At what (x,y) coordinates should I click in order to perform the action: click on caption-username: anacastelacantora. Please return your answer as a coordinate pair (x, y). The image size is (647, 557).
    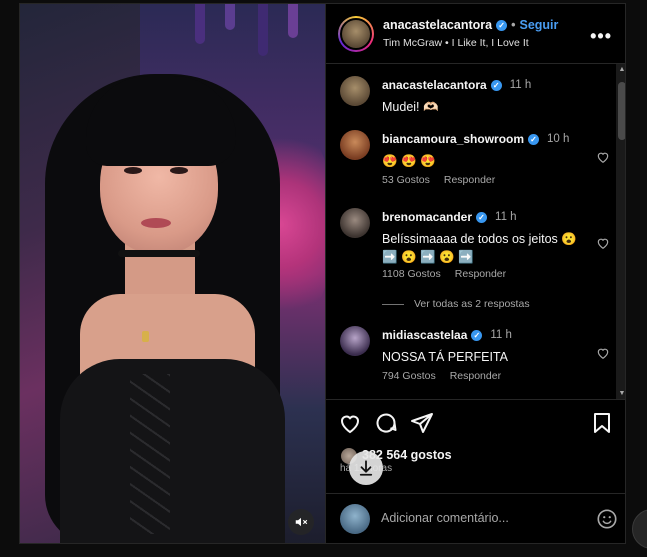
    Looking at the image, I should click on (434, 85).